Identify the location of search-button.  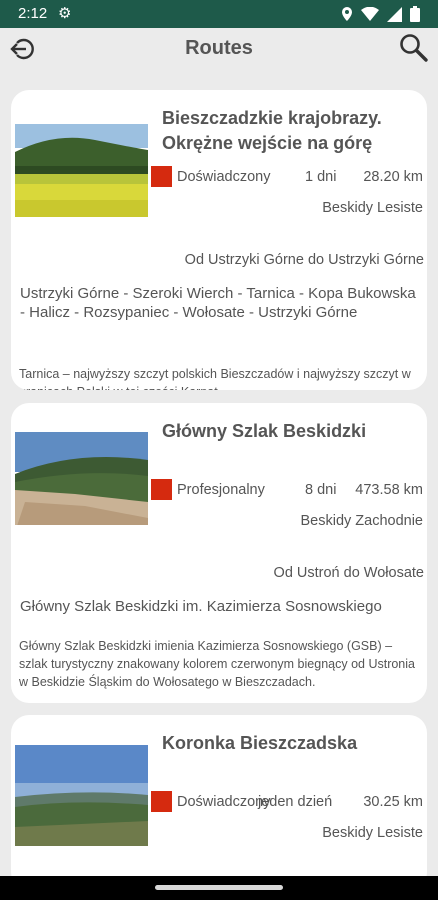
(414, 48).